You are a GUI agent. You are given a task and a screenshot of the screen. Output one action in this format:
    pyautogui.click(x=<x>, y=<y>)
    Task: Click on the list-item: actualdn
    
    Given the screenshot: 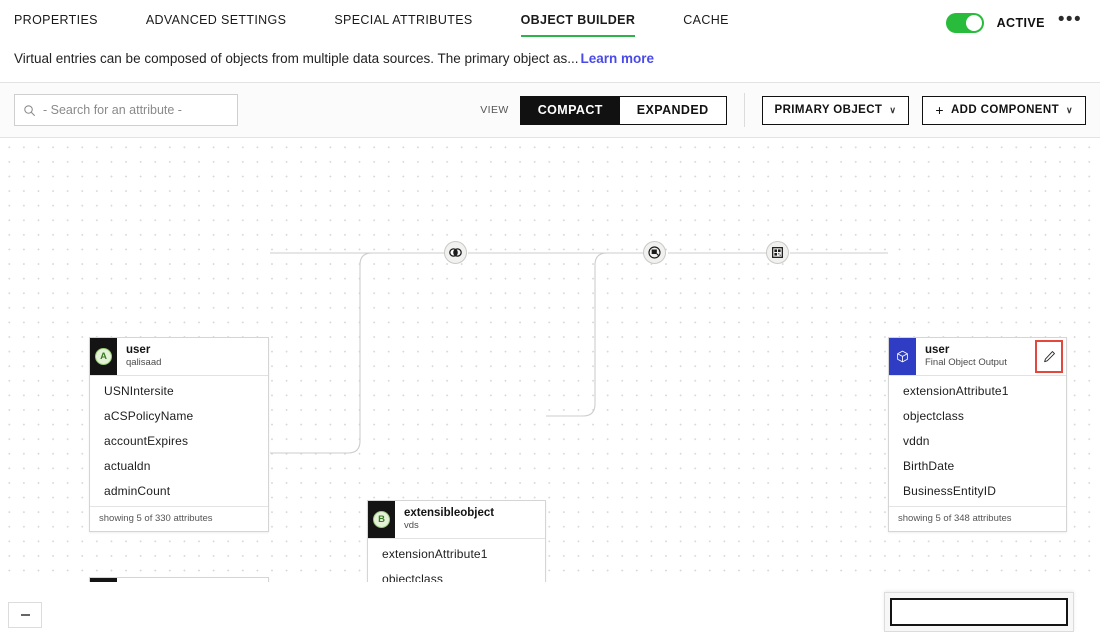 What is the action you would take?
    pyautogui.click(x=179, y=466)
    